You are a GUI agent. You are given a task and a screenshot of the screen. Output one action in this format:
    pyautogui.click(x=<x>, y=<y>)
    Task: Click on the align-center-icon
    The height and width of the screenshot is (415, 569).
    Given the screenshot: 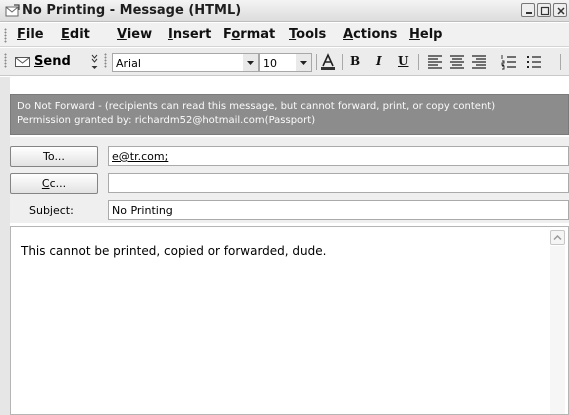 What is the action you would take?
    pyautogui.click(x=457, y=62)
    